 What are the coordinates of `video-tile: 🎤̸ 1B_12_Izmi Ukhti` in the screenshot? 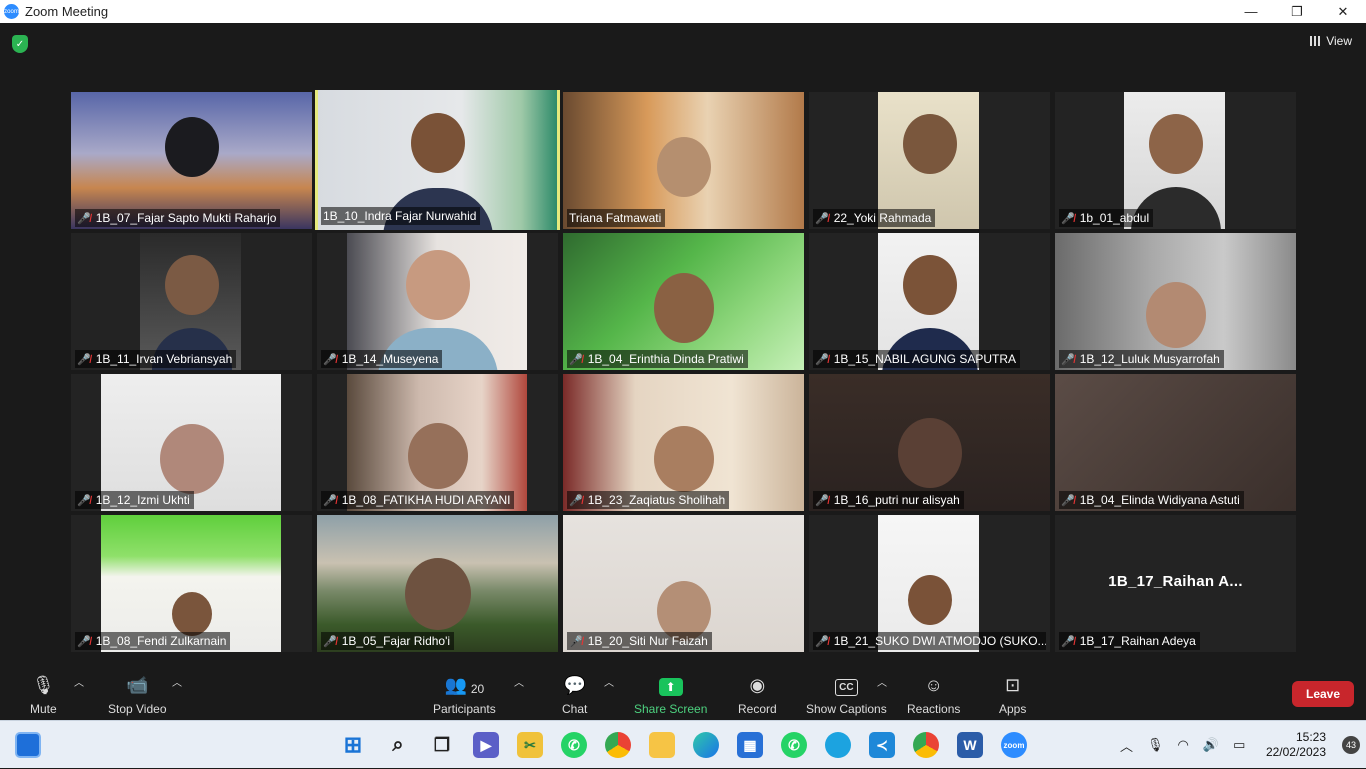 It's located at (191, 442).